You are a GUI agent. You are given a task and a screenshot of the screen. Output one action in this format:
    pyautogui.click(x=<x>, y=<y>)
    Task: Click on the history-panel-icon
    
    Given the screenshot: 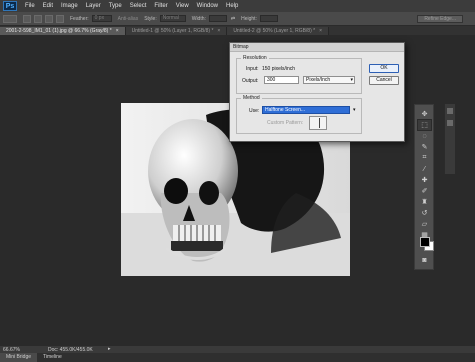 What is the action you would take?
    pyautogui.click(x=450, y=111)
    